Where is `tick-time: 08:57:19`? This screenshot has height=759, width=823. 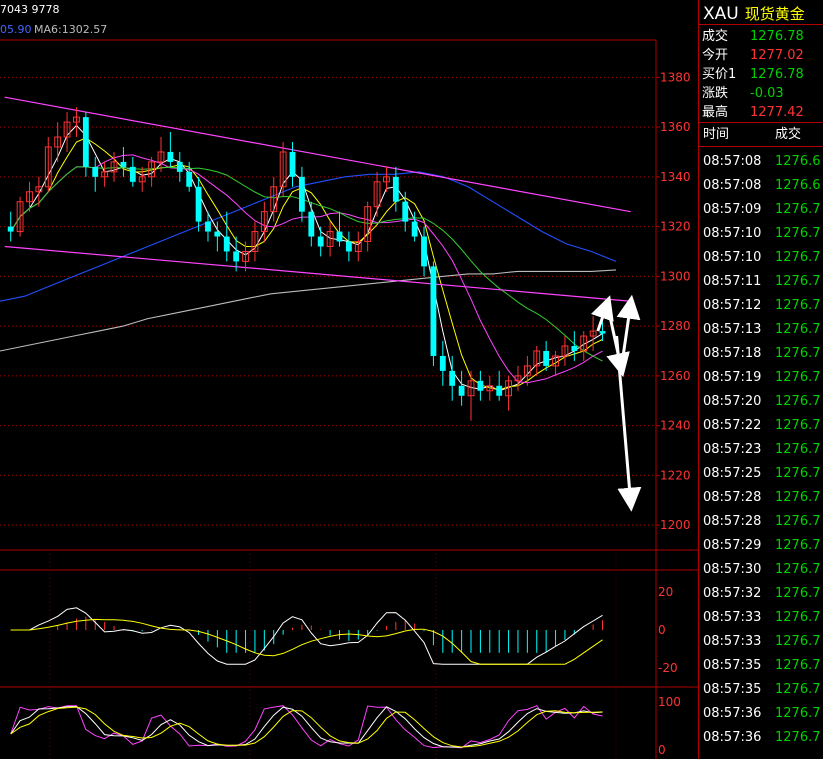
tick-time: 08:57:19 is located at coordinates (732, 377).